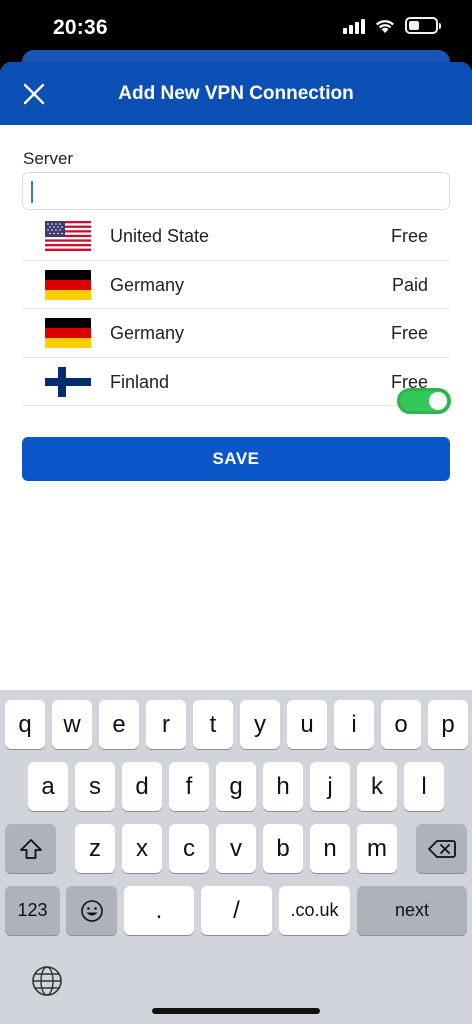 The image size is (472, 1024). Describe the element at coordinates (236, 459) in the screenshot. I see `save-button: SAVE` at that location.